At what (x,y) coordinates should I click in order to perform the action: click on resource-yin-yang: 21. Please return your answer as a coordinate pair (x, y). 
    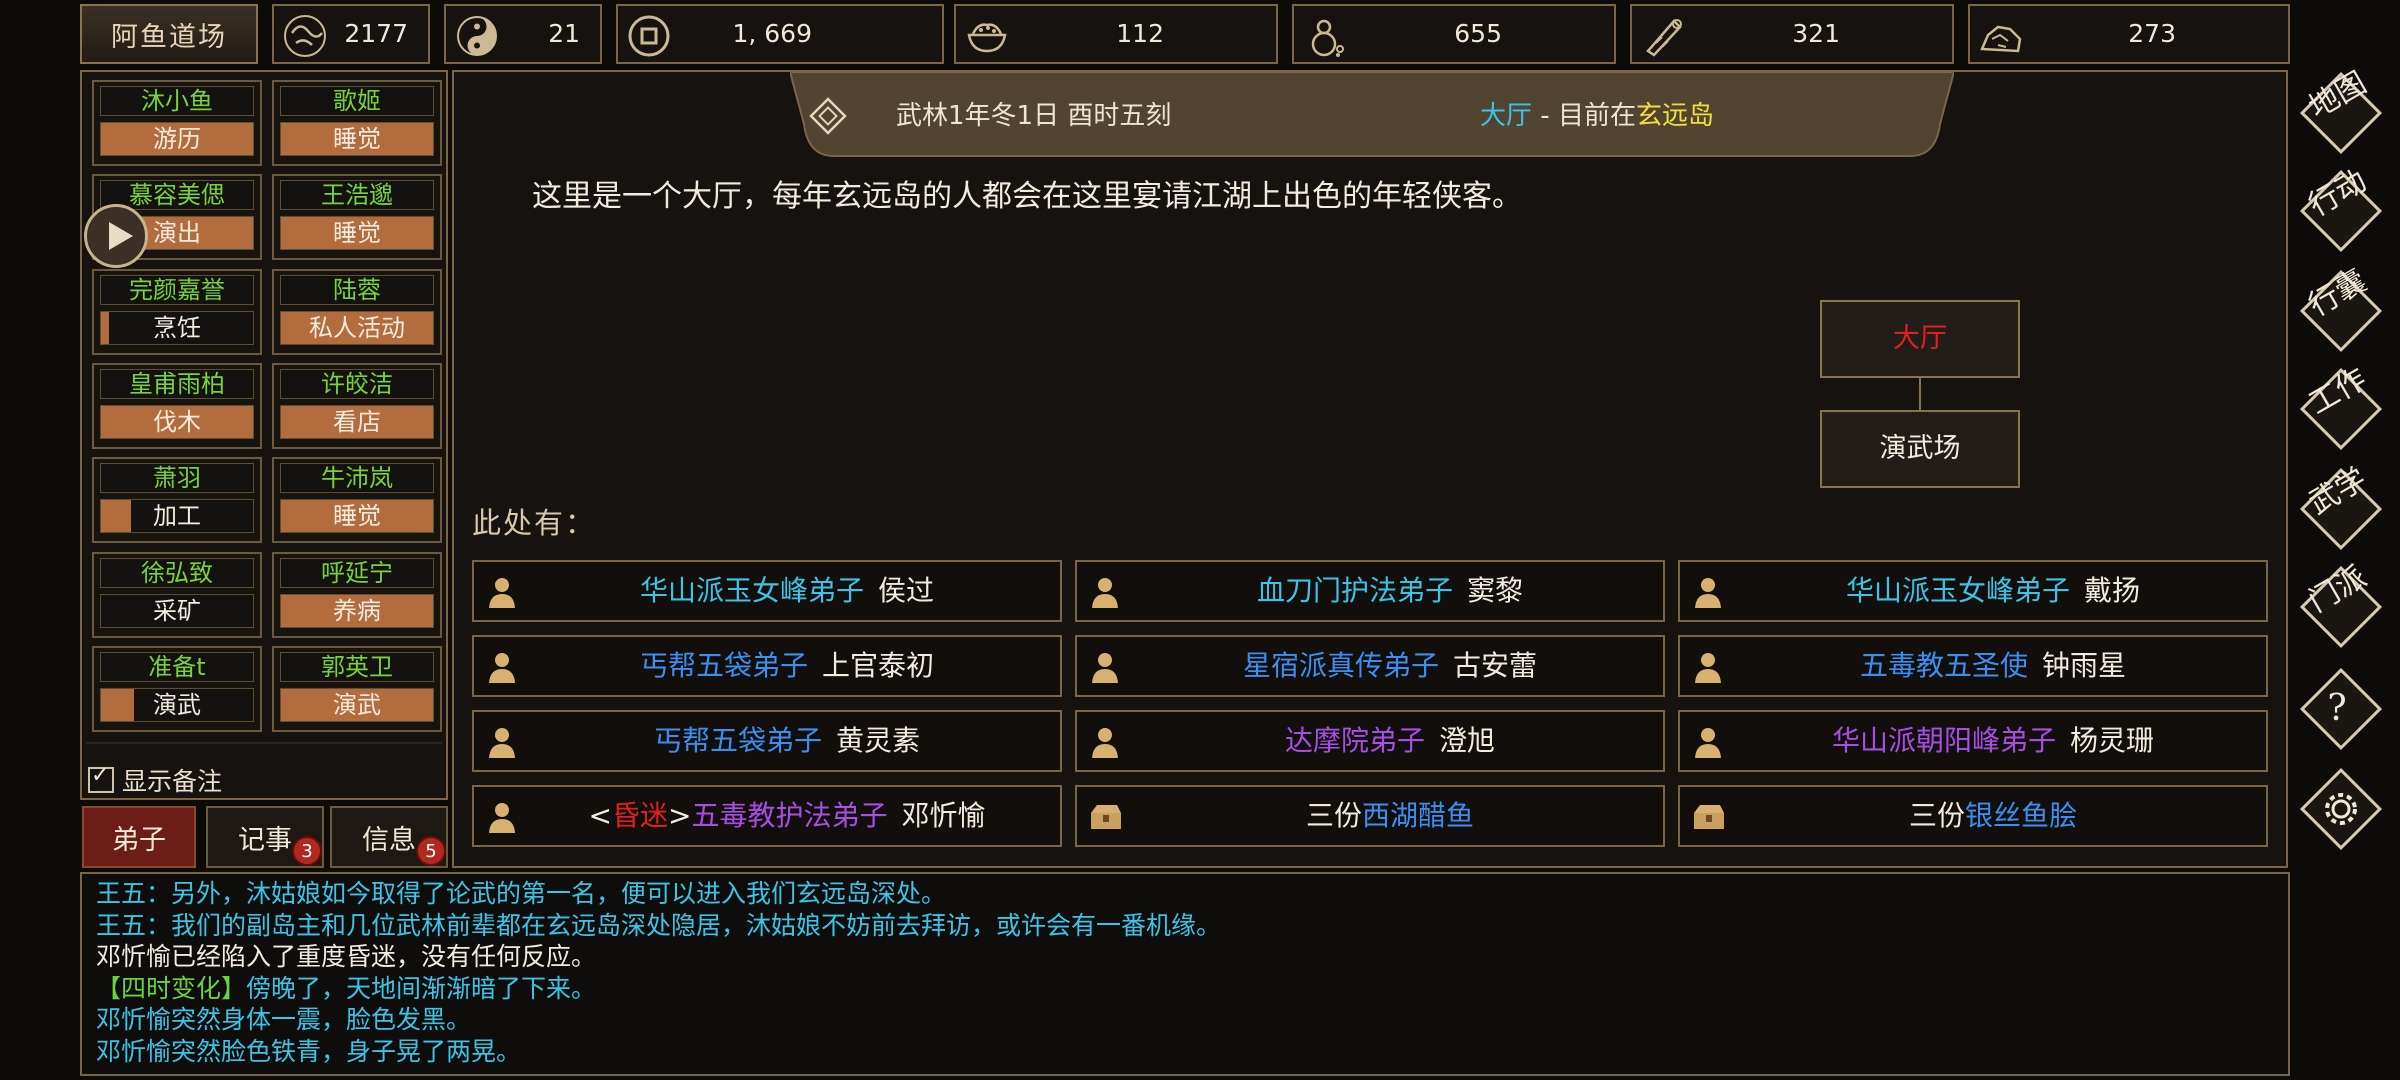
    Looking at the image, I should click on (523, 34).